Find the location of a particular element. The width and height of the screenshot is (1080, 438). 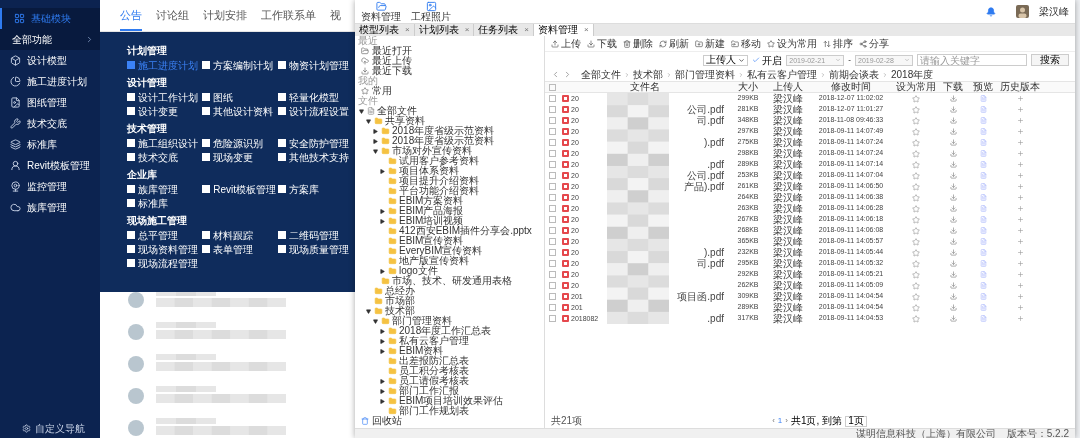

sidebar-item: 施工进度计划 is located at coordinates (50, 81).